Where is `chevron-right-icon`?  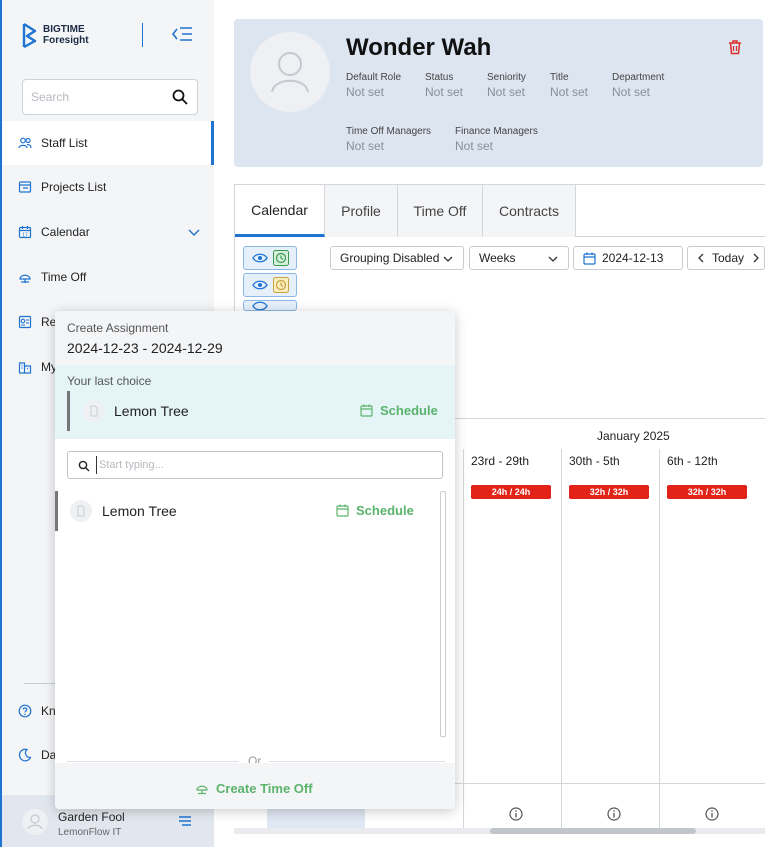 chevron-right-icon is located at coordinates (756, 258).